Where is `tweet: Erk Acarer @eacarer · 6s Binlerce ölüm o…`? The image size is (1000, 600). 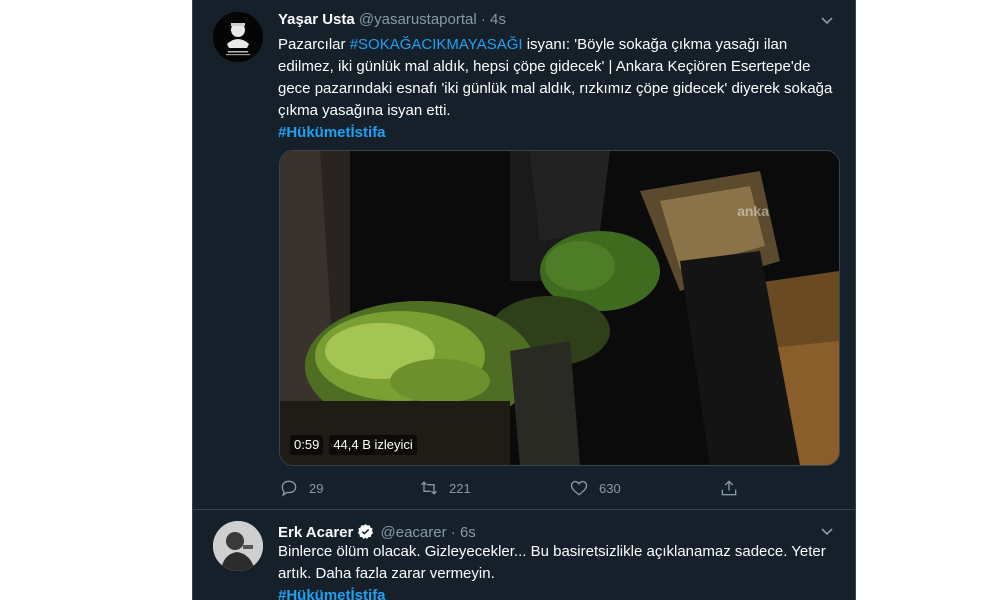
tweet: Erk Acarer @eacarer · 6s Binlerce ölüm o… is located at coordinates (524, 555).